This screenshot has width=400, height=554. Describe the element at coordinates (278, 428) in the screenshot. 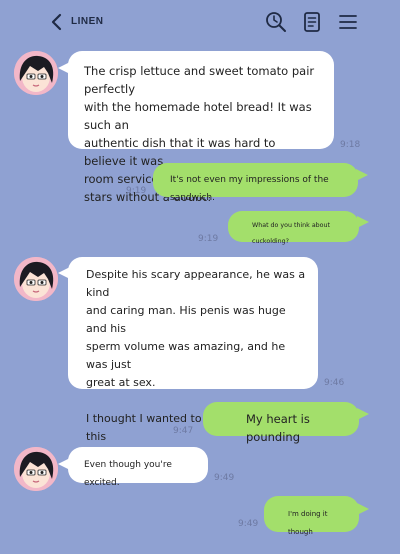

I see `message-text: My heart is pounding` at that location.